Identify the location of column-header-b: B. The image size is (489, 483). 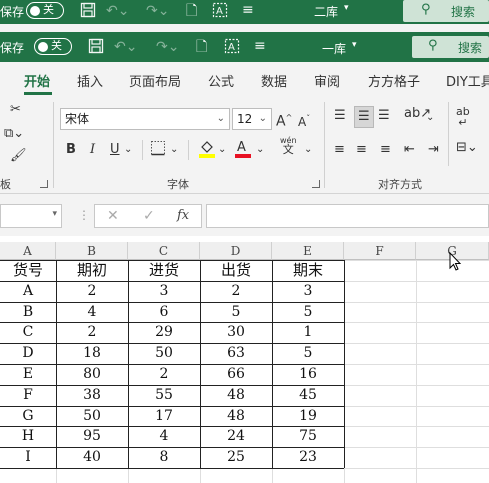
(92, 251).